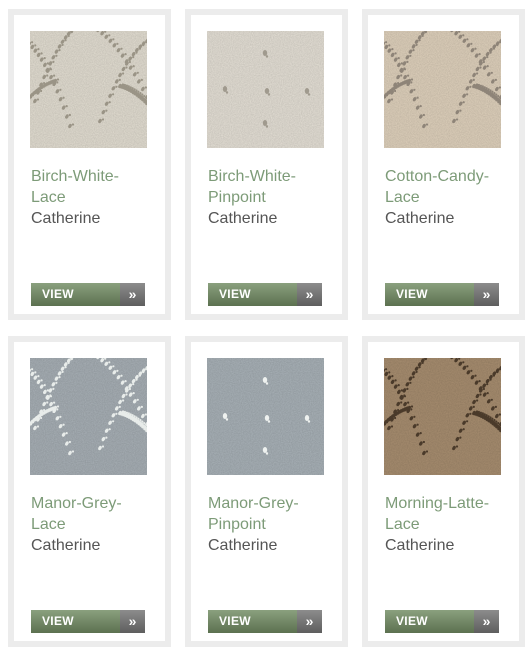 The width and height of the screenshot is (531, 658). I want to click on product-title: Manor-Grey- Pinpoint Catherine, so click(270, 524).